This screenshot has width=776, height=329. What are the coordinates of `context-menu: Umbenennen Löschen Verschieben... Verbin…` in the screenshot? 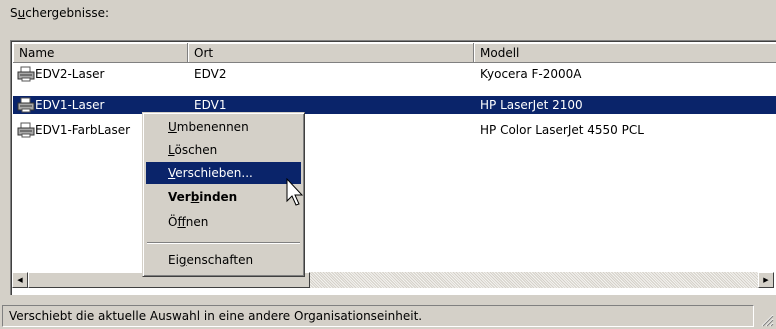 It's located at (223, 194).